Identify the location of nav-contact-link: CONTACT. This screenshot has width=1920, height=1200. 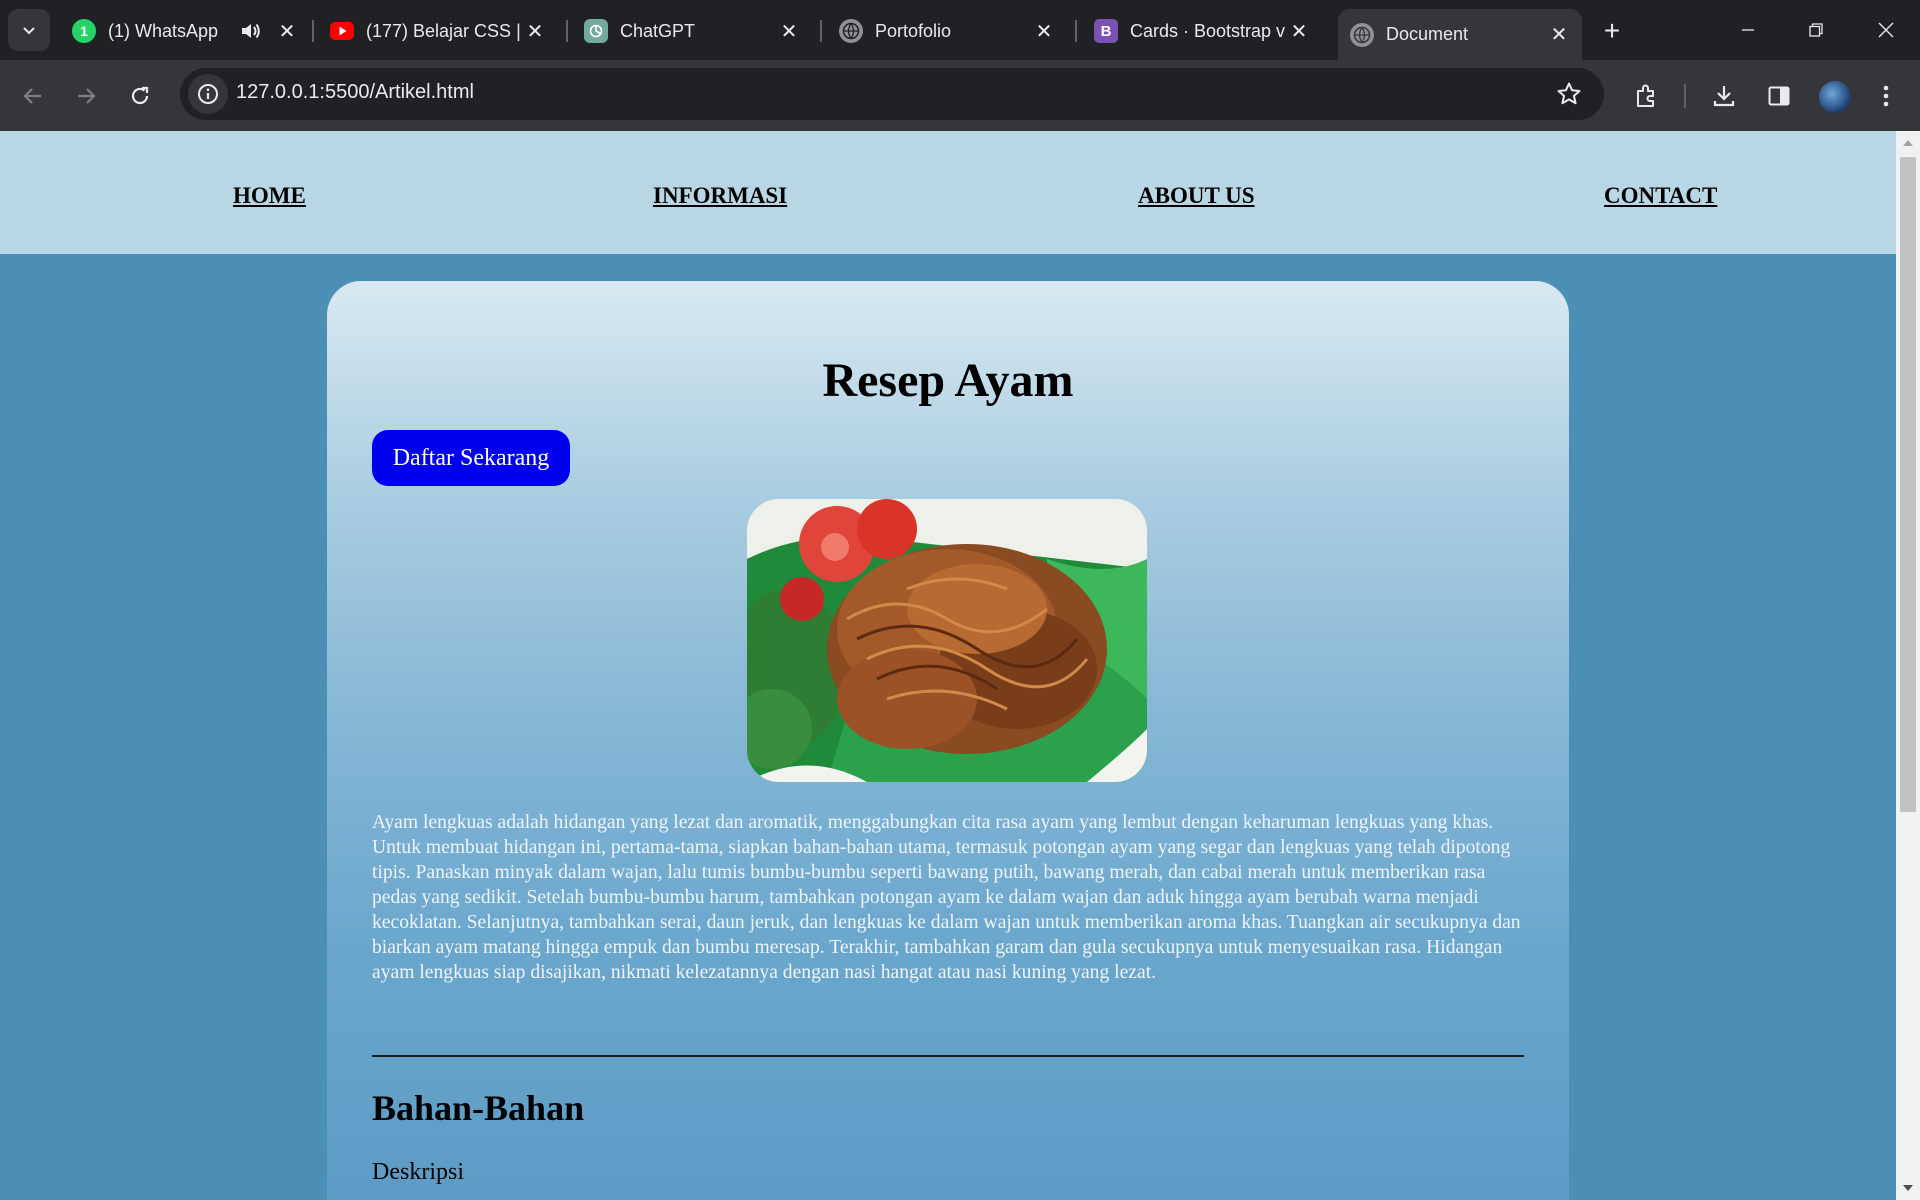
(1660, 196).